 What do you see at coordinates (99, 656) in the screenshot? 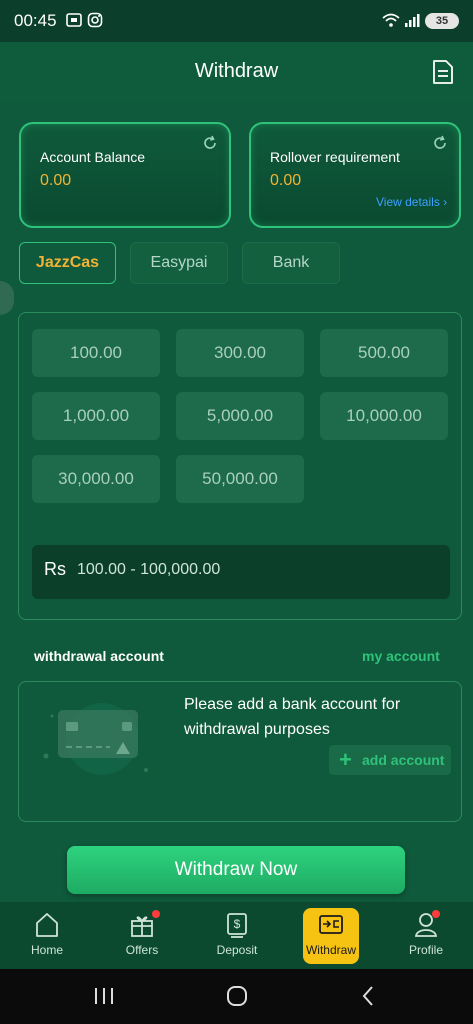
I see `withdrawal-account-title: withdrawal account` at bounding box center [99, 656].